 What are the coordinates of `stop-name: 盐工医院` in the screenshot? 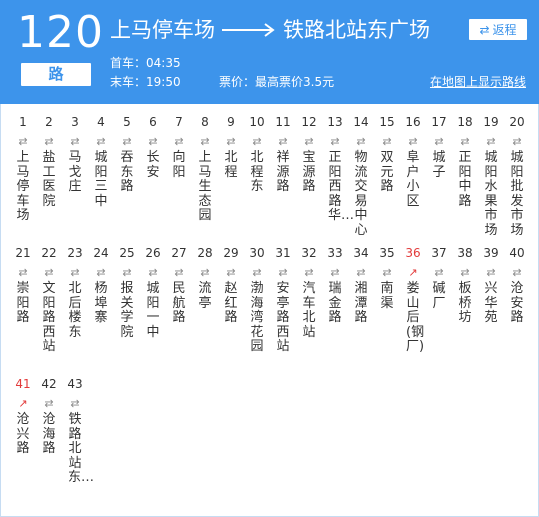 It's located at (49, 179).